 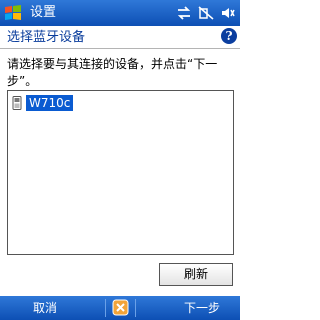 I want to click on help-icon: ?, so click(x=229, y=36).